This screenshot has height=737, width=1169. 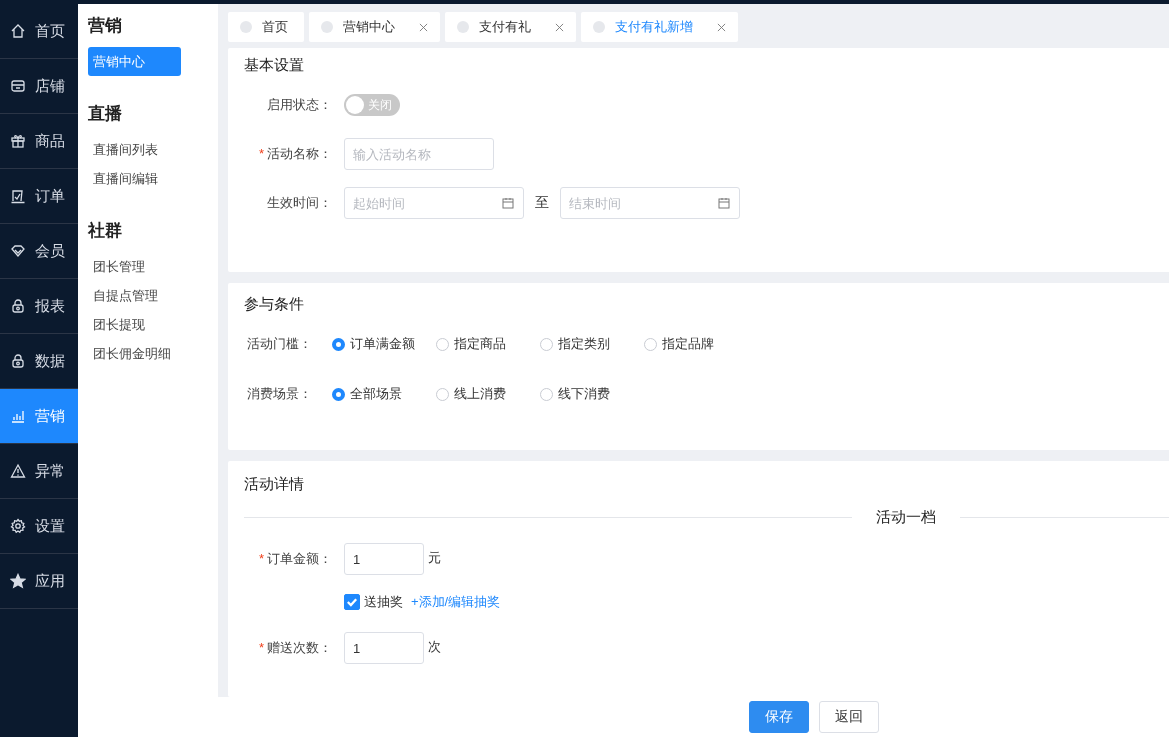 I want to click on submenu-item: 自提点管理, so click(x=148, y=295).